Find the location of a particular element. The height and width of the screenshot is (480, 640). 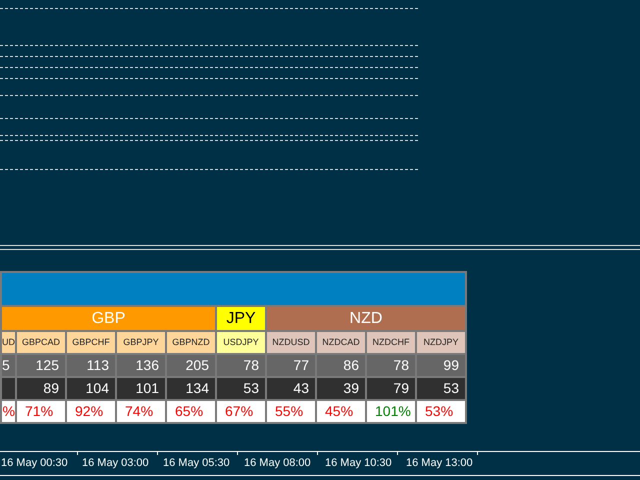

table-cell: 205 is located at coordinates (191, 365).